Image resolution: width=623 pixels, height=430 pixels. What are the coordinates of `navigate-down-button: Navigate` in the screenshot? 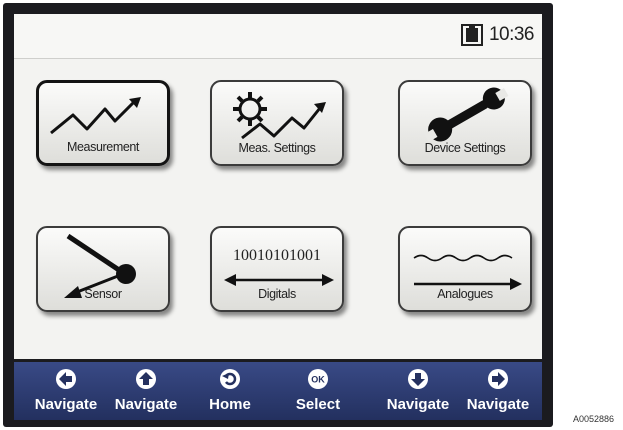 It's located at (418, 391).